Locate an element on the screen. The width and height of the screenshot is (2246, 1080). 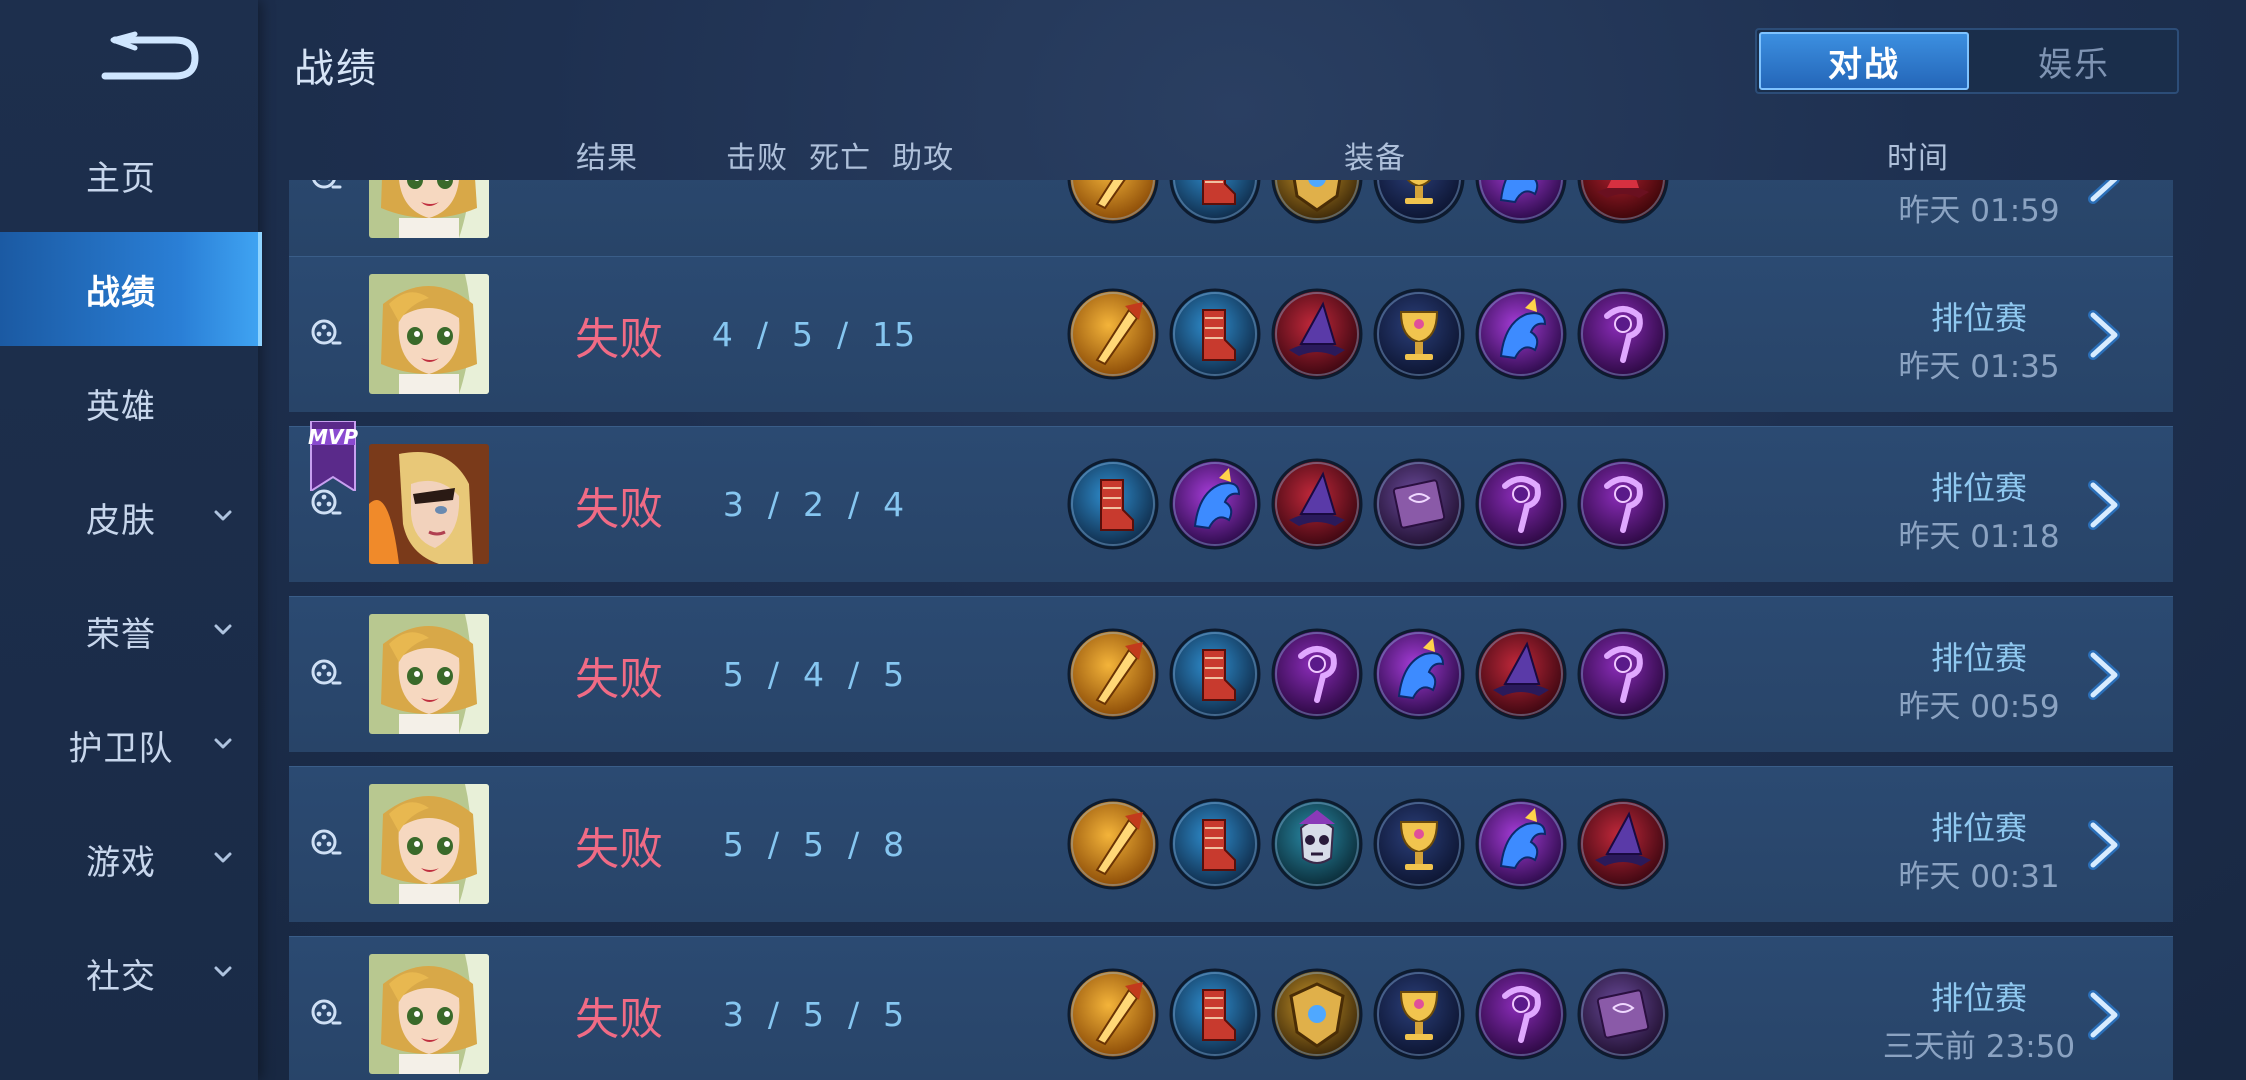
skull-mask-icon is located at coordinates (1317, 844).